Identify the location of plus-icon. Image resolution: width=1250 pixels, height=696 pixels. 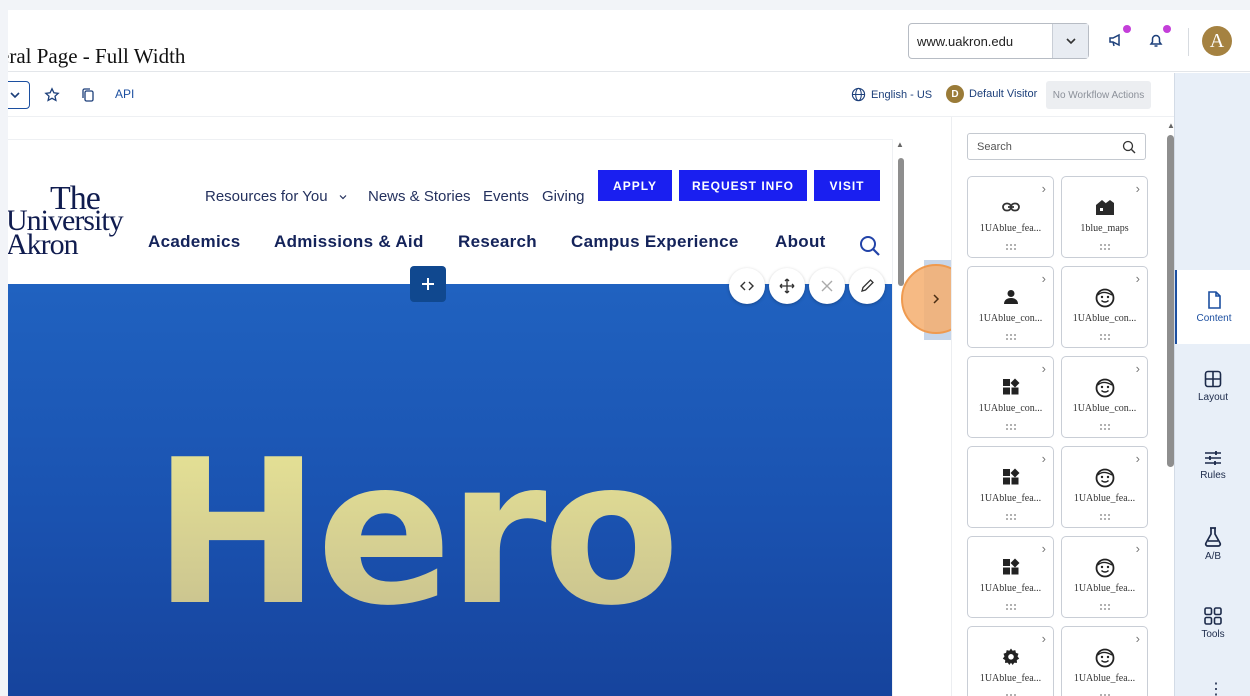
(428, 284).